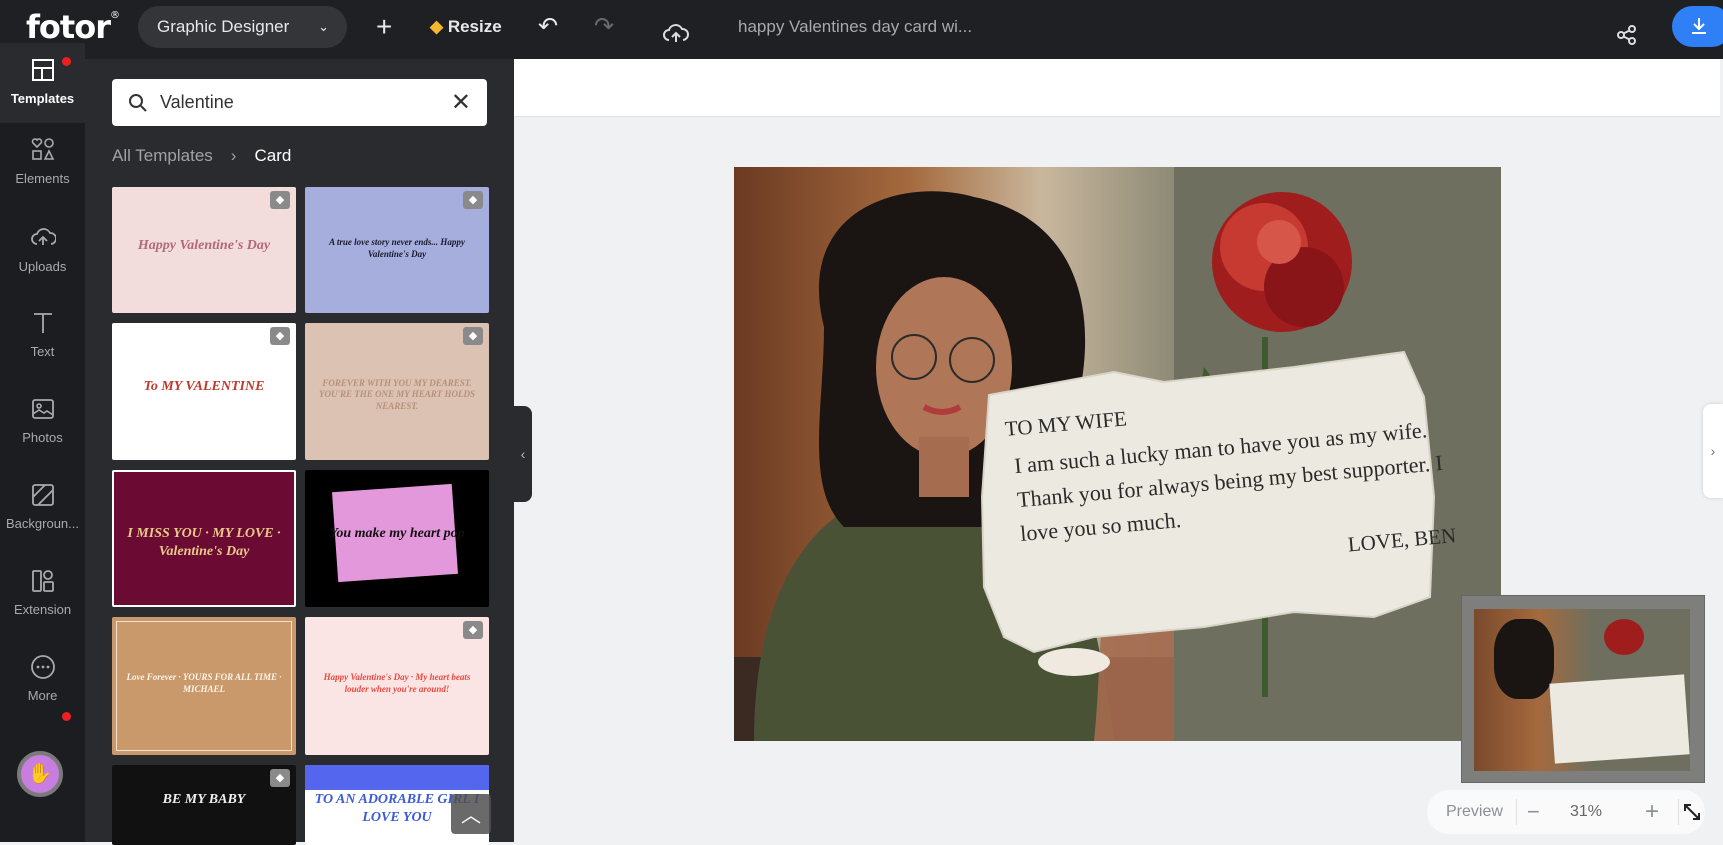 The width and height of the screenshot is (1723, 845). What do you see at coordinates (42, 695) in the screenshot?
I see `rail-item-label: More` at bounding box center [42, 695].